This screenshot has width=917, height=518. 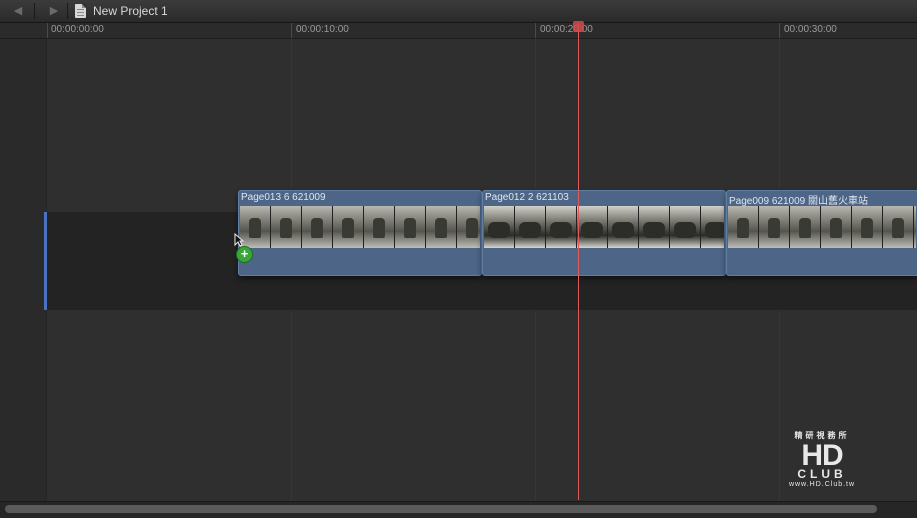 I want to click on project-title: New Project 1, so click(x=130, y=11).